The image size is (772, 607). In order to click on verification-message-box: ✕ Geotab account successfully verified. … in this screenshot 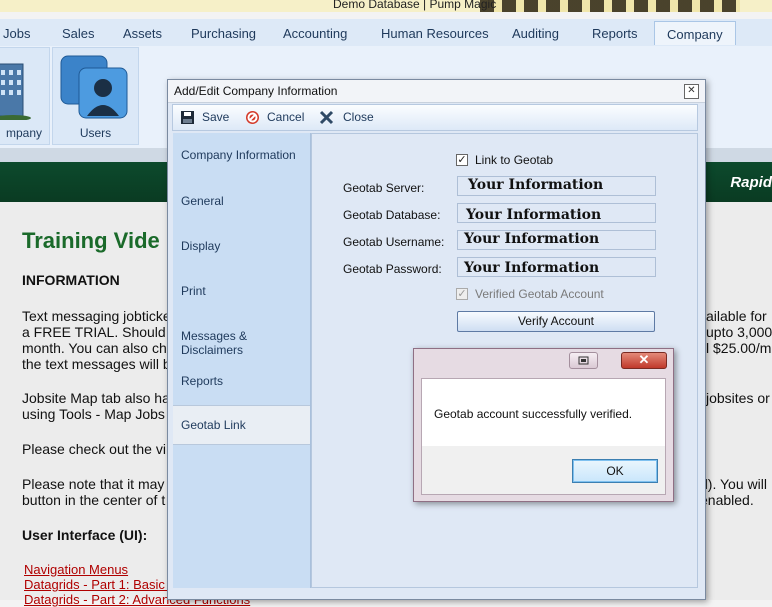, I will do `click(543, 425)`.